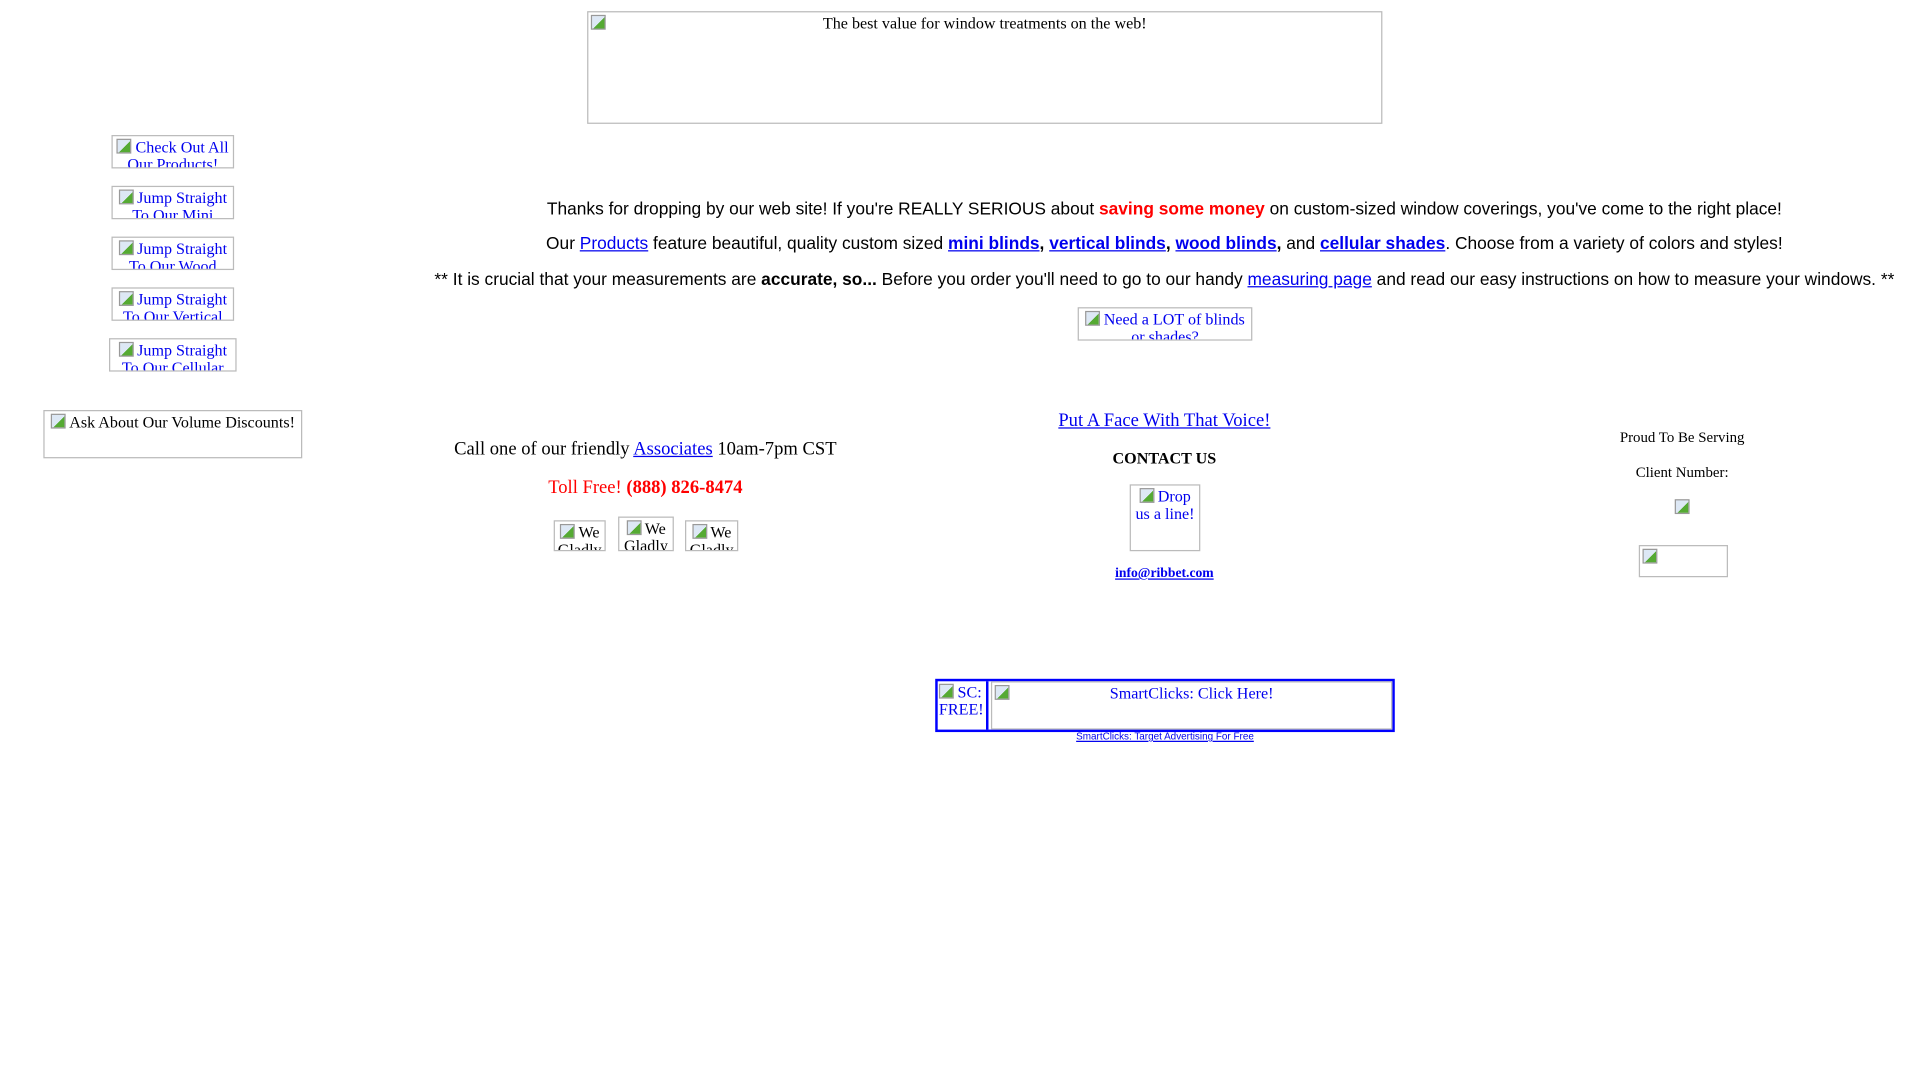  I want to click on client-counter-image, so click(1682, 507).